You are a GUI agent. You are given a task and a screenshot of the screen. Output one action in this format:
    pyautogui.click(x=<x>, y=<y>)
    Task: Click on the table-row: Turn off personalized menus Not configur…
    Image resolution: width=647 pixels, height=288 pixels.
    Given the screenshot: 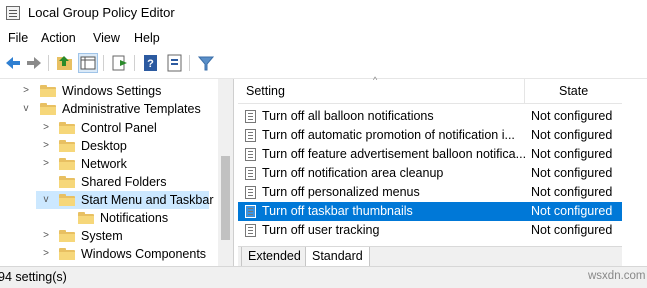 What is the action you would take?
    pyautogui.click(x=430, y=192)
    